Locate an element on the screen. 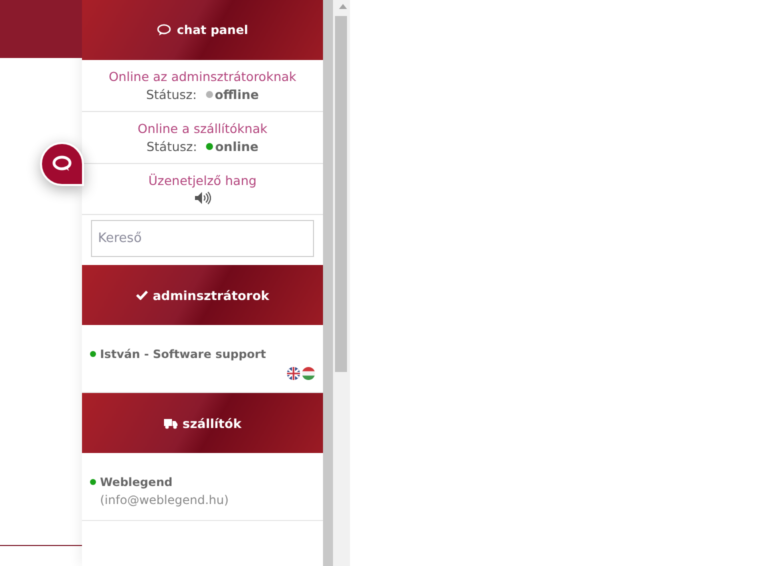  contact-name: Weblegend is located at coordinates (136, 482).